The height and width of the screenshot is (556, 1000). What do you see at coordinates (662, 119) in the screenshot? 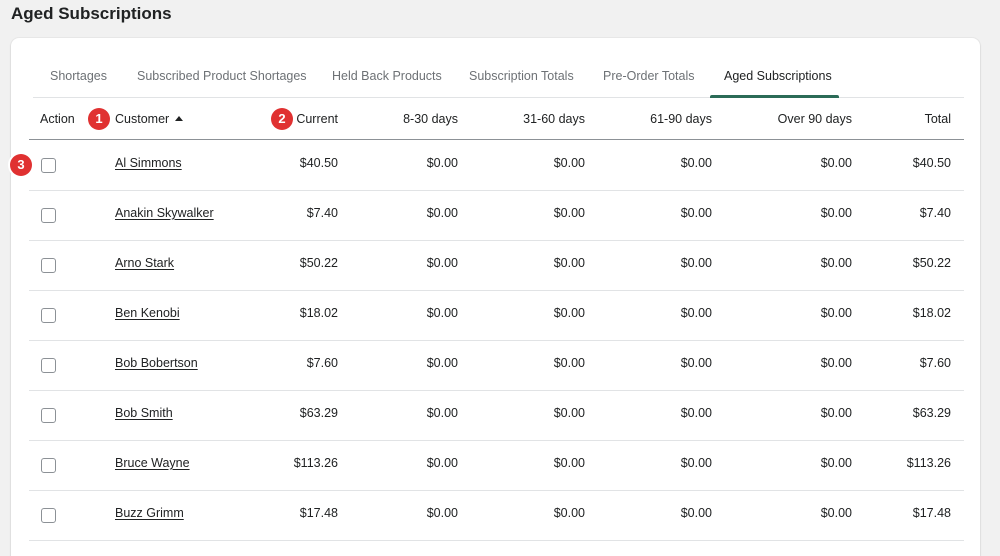
I see `column-header-61-90-days: 61-90 days` at bounding box center [662, 119].